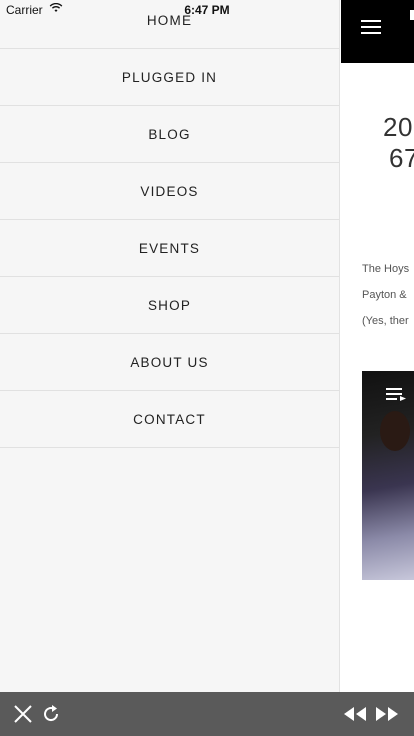 The width and height of the screenshot is (414, 736). What do you see at coordinates (23, 714) in the screenshot?
I see `close-icon` at bounding box center [23, 714].